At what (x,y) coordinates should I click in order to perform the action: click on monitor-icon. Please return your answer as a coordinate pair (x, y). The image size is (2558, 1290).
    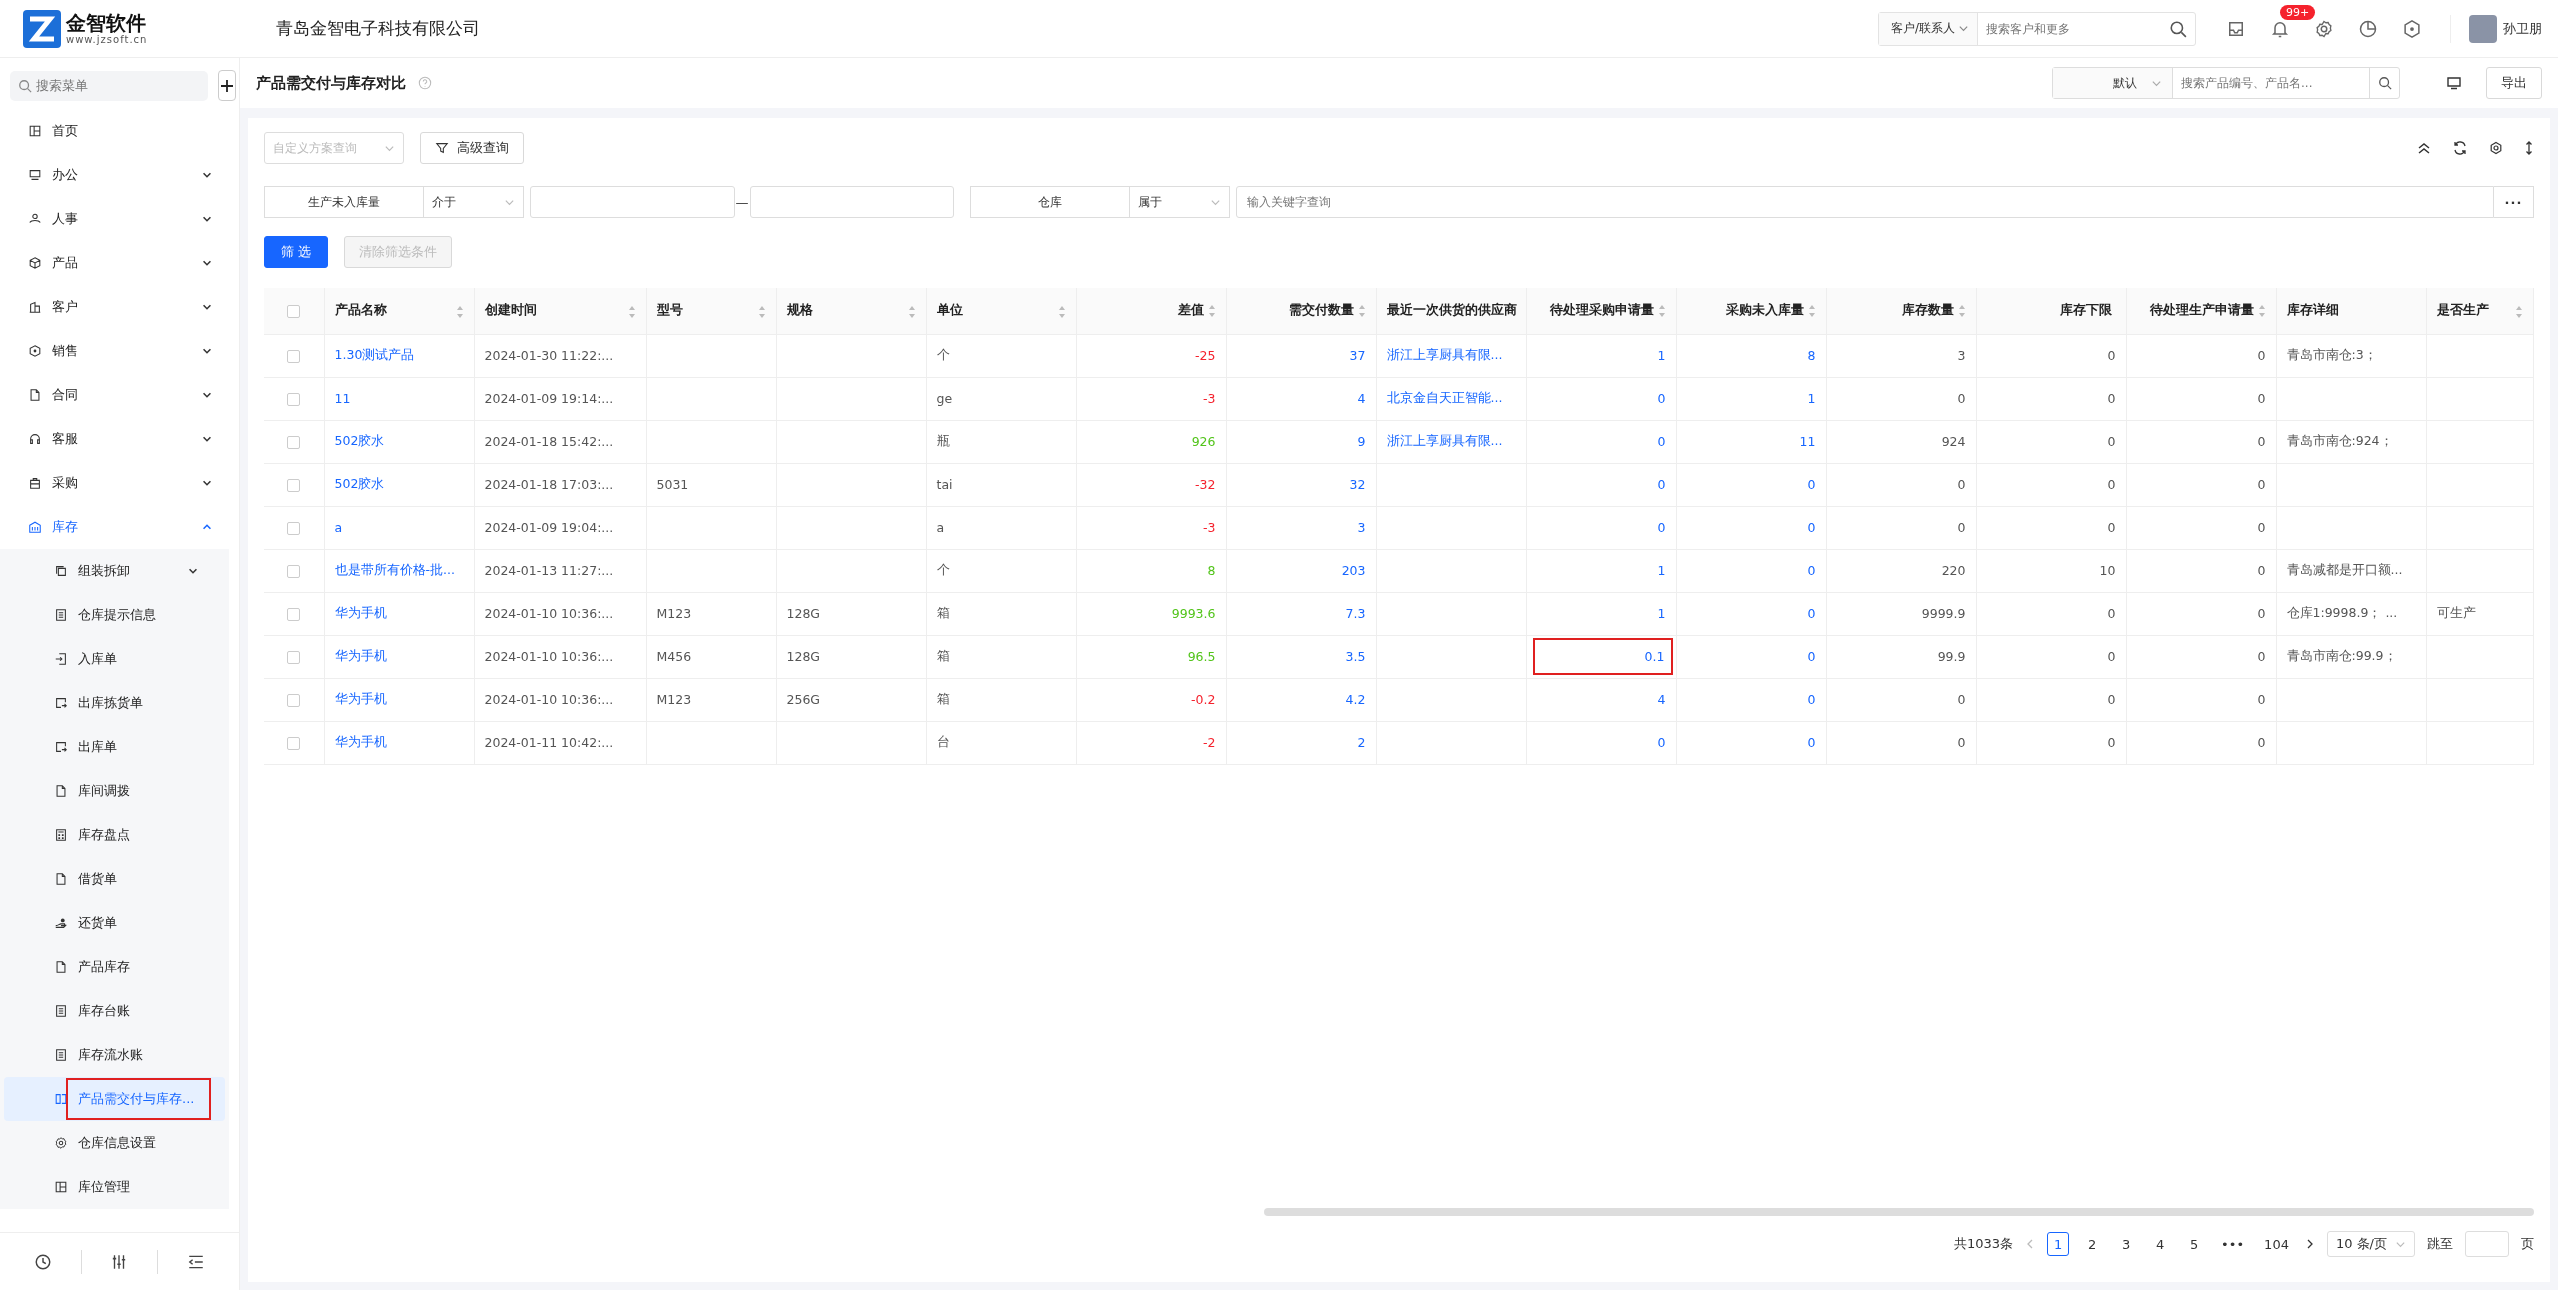
    Looking at the image, I should click on (2454, 83).